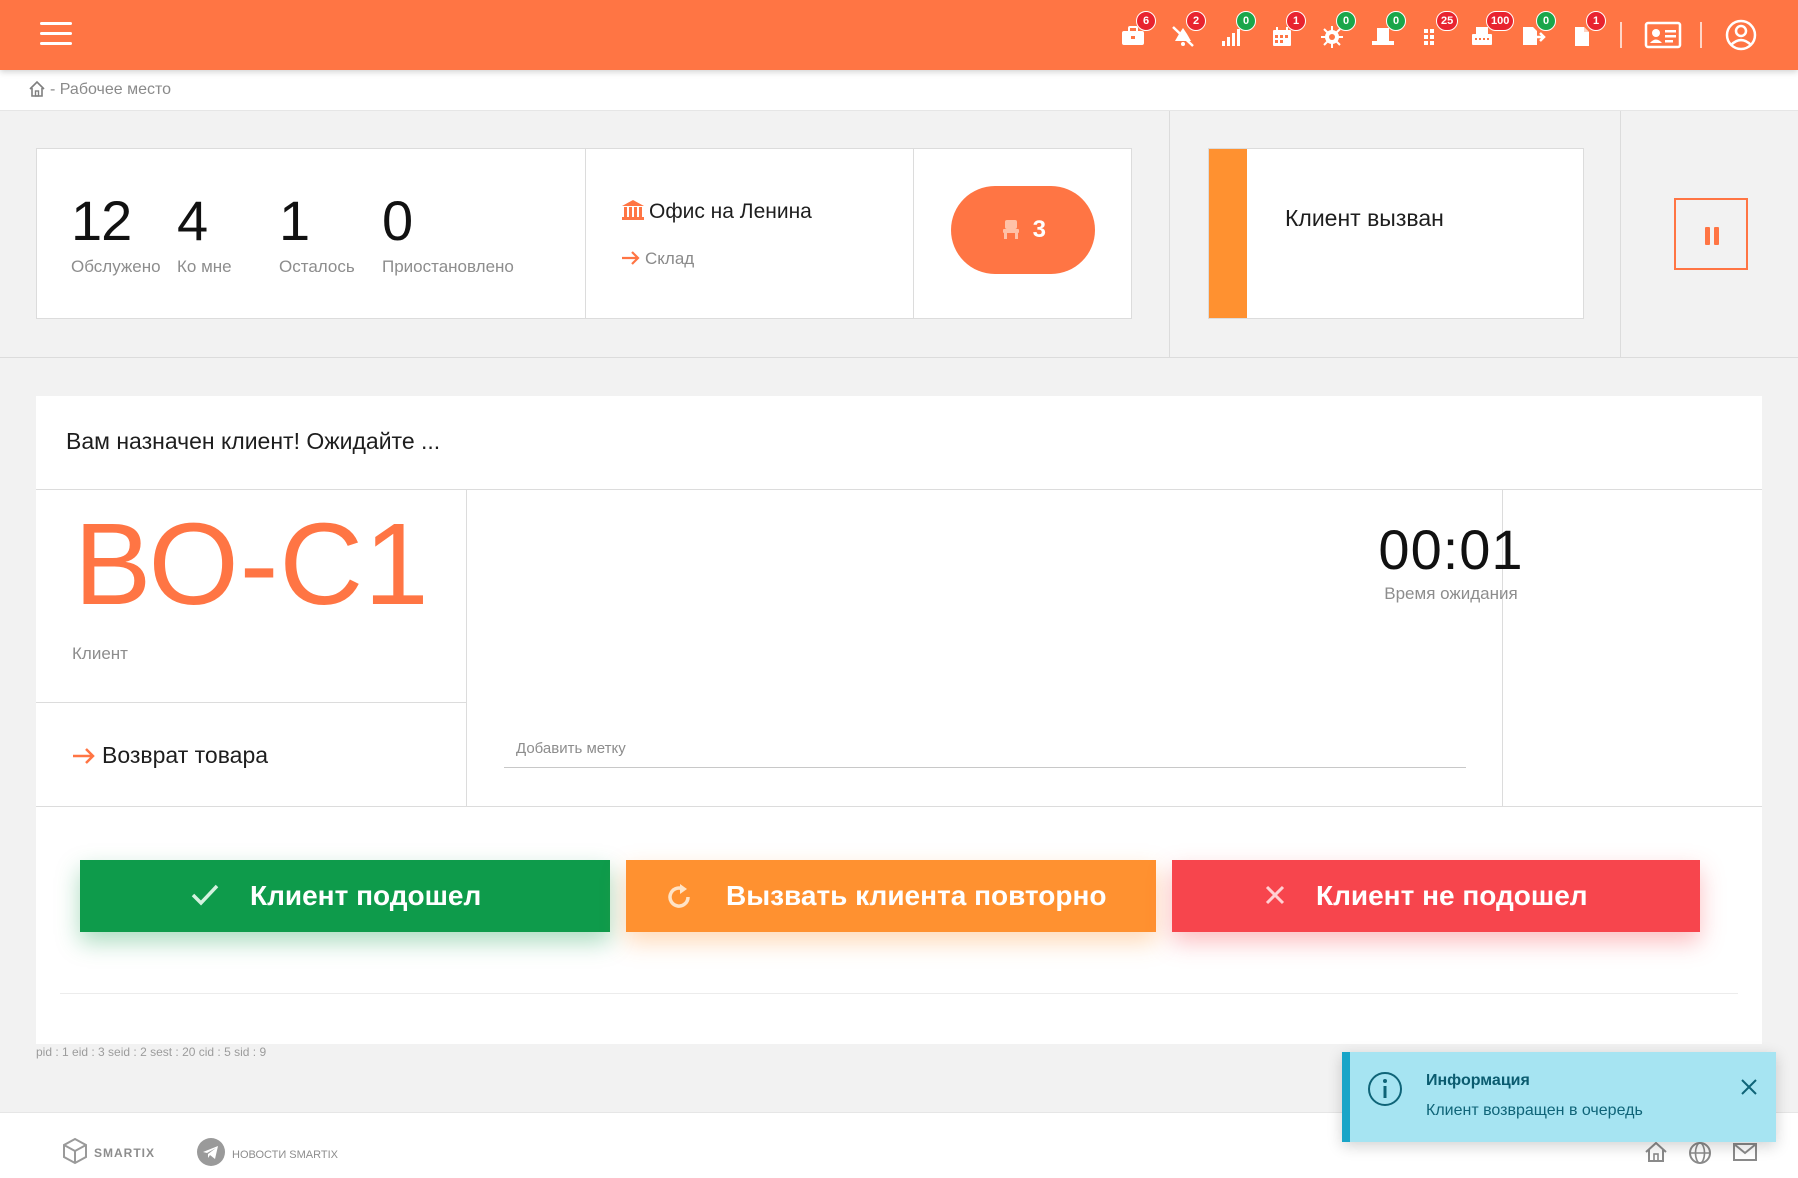  Describe the element at coordinates (100, 653) in the screenshot. I see `ticket-label: Клиент` at that location.